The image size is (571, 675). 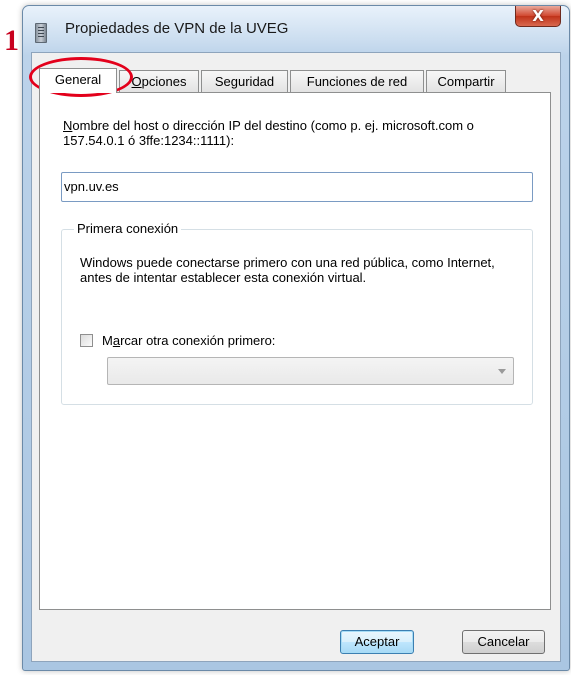 I want to click on tab-seguridad-label: Seguridad, so click(x=244, y=81).